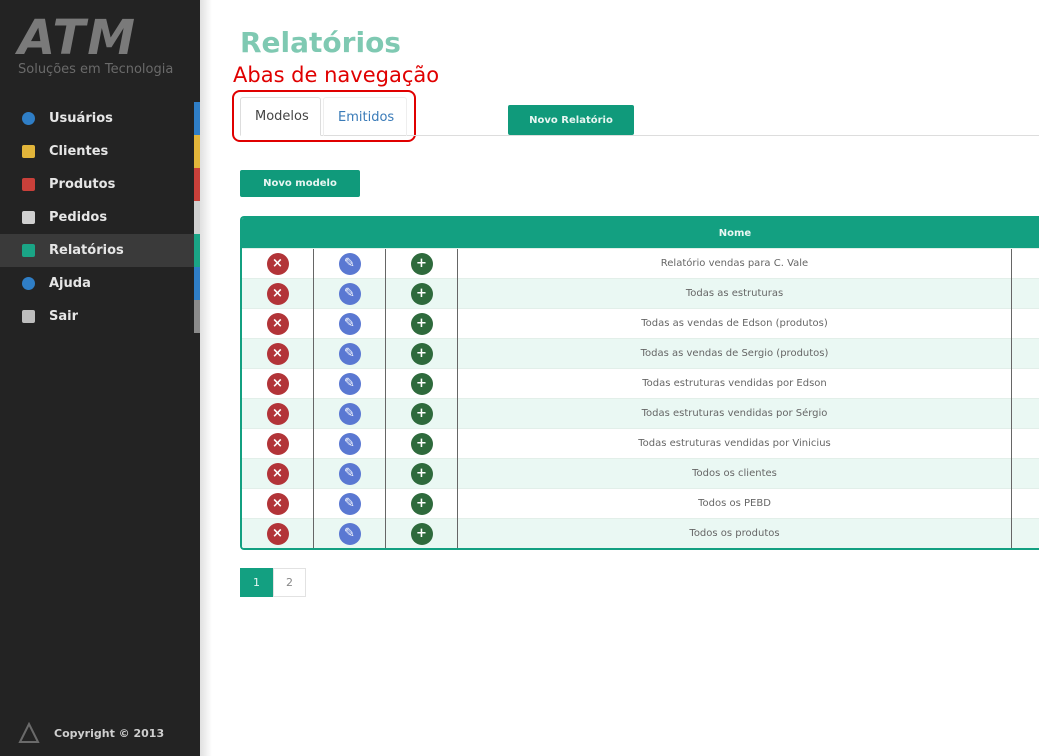 This screenshot has width=1039, height=756. I want to click on sidebar-item-label: Pedidos, so click(78, 217).